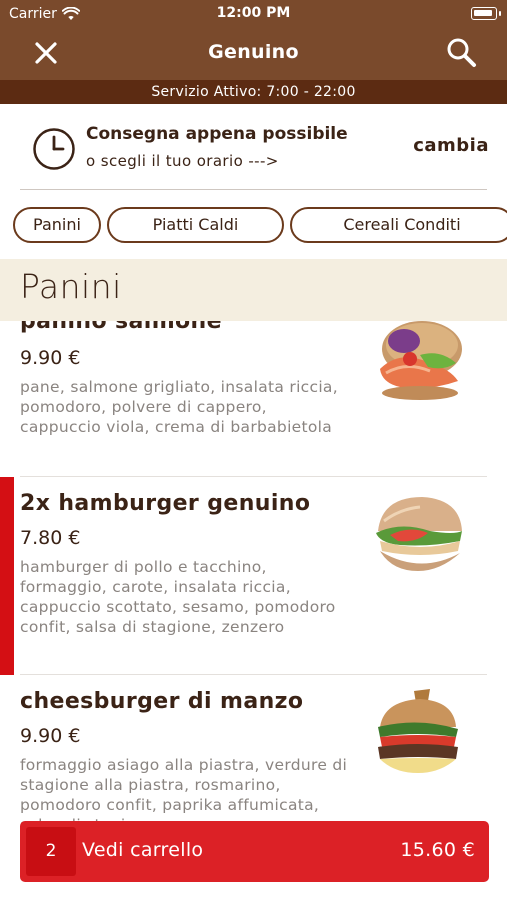 The height and width of the screenshot is (900, 507). What do you see at coordinates (54, 149) in the screenshot?
I see `clock-icon` at bounding box center [54, 149].